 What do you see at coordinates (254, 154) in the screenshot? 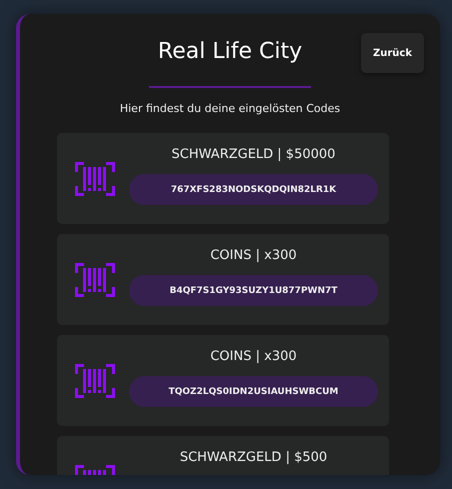
I see `reward-label: SCHWARZGELD | $50000` at bounding box center [254, 154].